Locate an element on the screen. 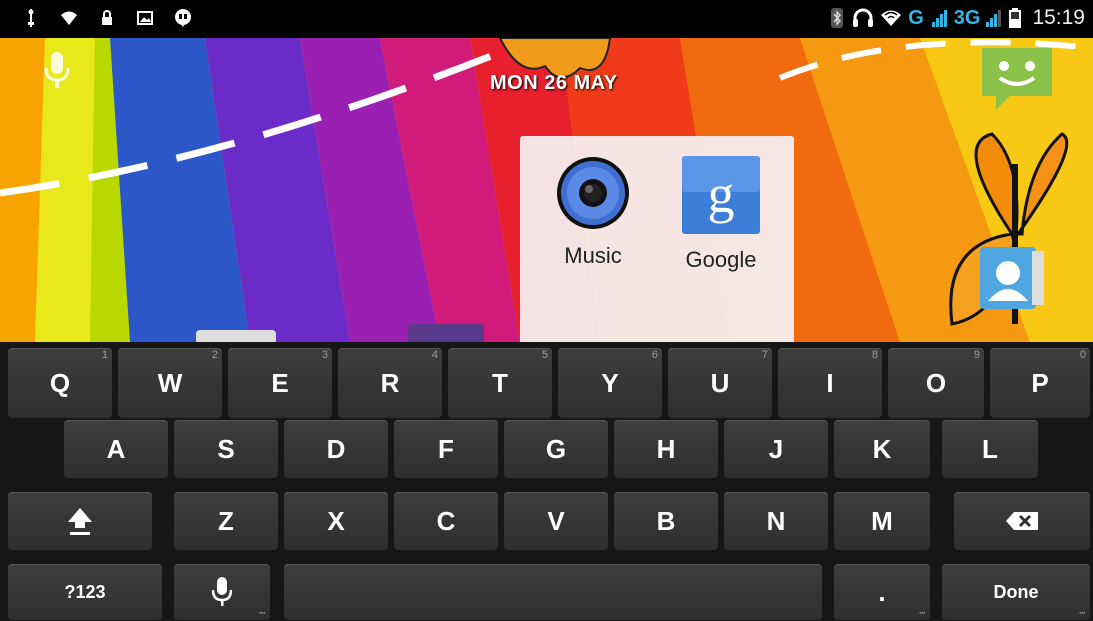 Image resolution: width=1093 pixels, height=621 pixels. key-hint: 1 is located at coordinates (104, 355).